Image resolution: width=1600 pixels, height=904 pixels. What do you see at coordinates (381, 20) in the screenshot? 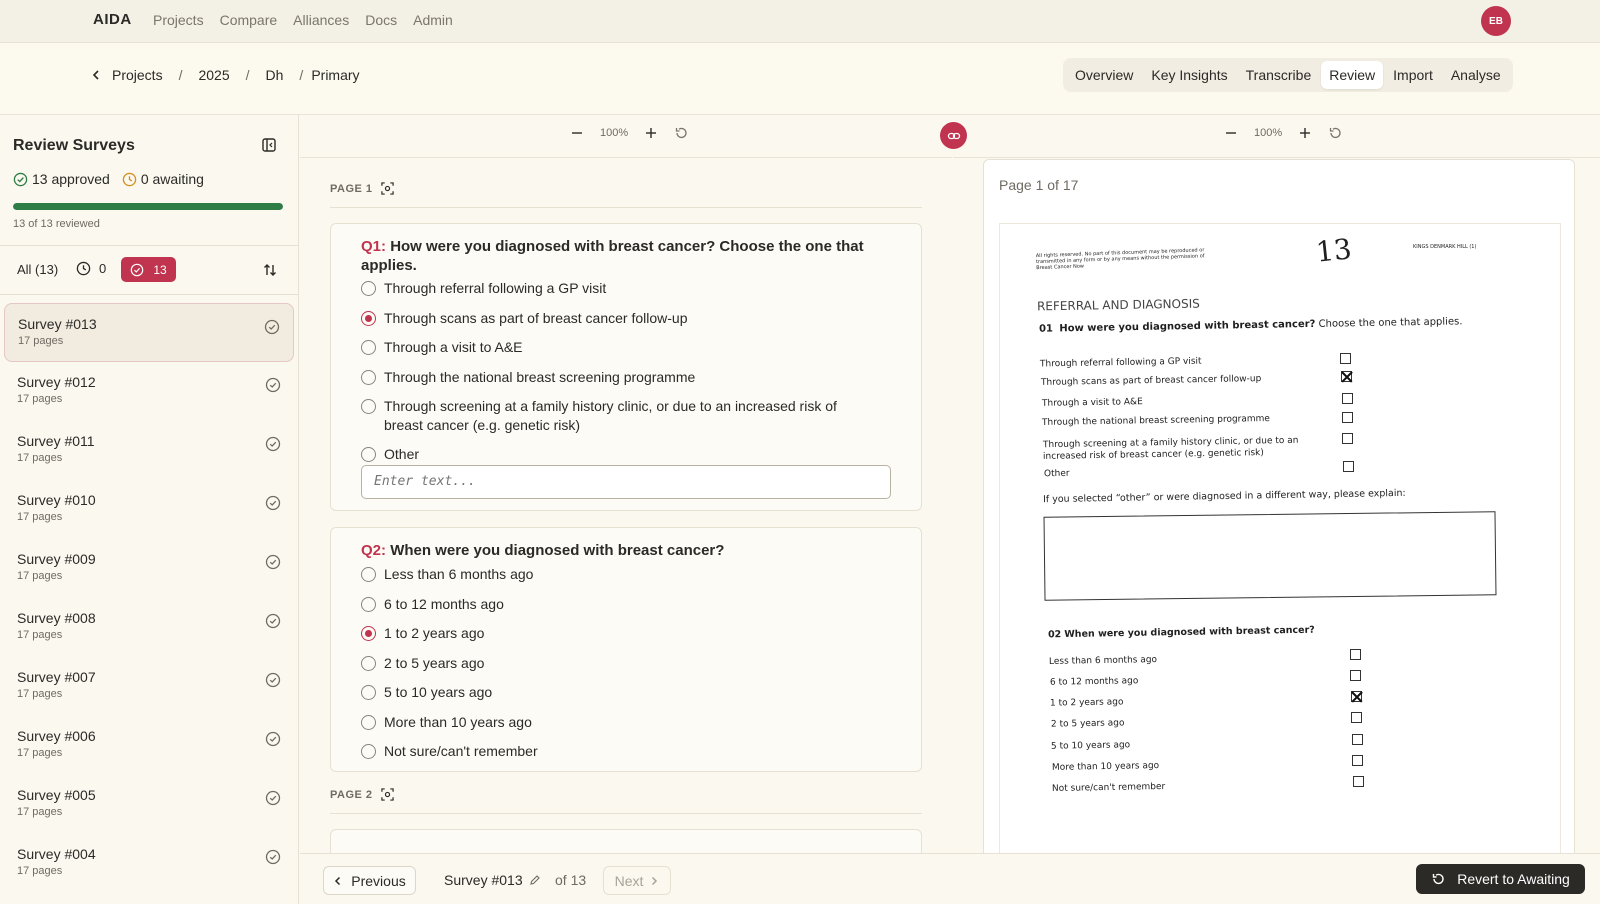
I see `nav-docs: Docs` at bounding box center [381, 20].